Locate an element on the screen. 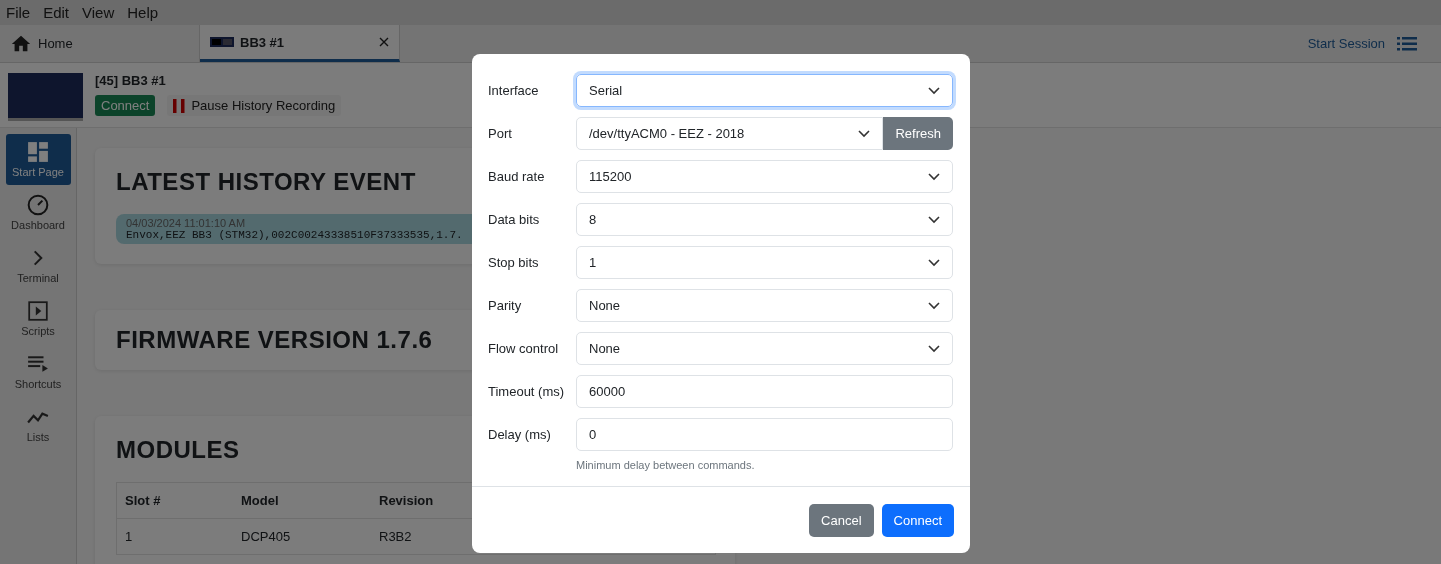  field-label: Parity is located at coordinates (505, 306).